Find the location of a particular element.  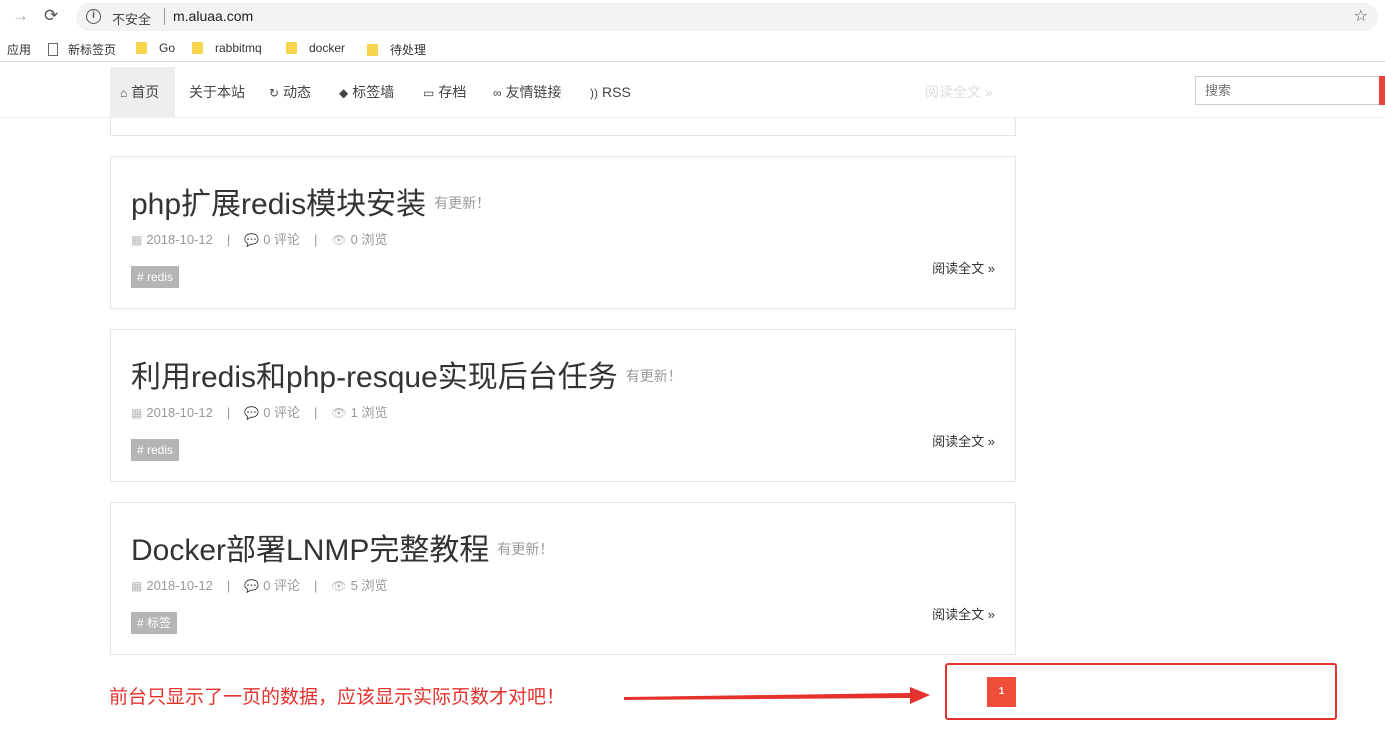

nav-label: 存档 is located at coordinates (452, 92).